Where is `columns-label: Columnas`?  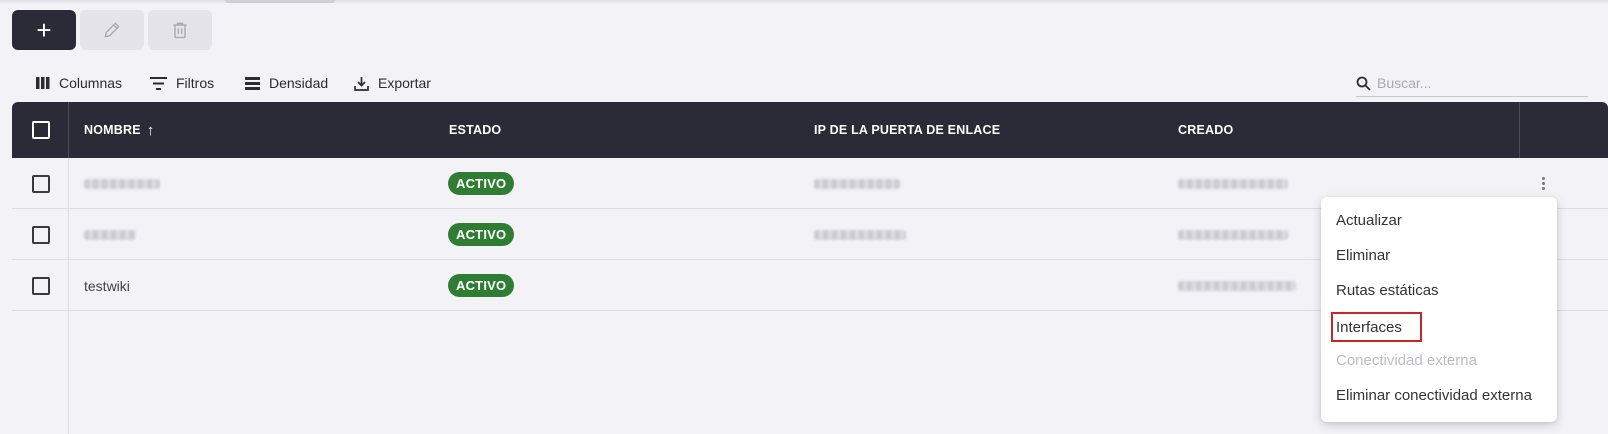
columns-label: Columnas is located at coordinates (91, 83).